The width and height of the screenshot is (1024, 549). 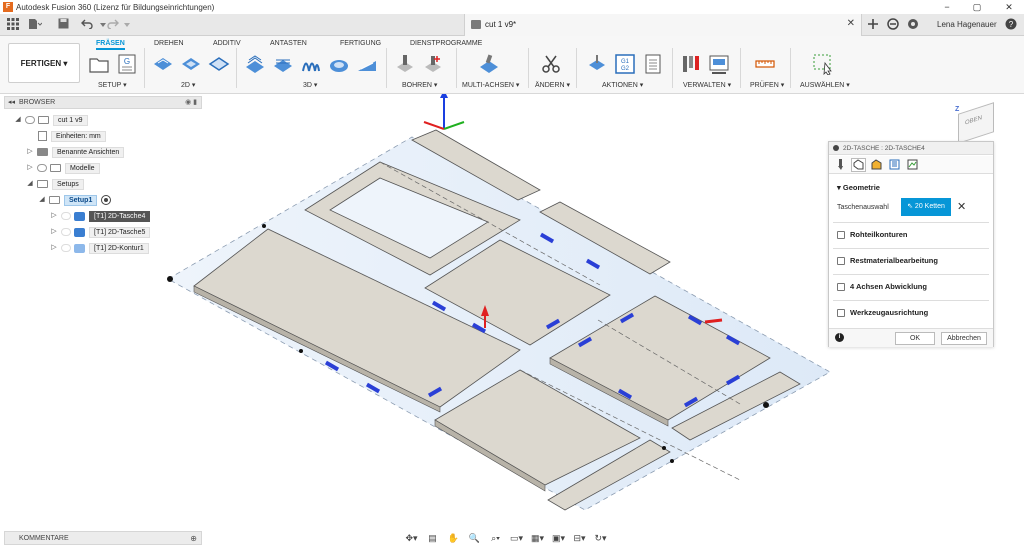 I want to click on save-icon, so click(x=63, y=25).